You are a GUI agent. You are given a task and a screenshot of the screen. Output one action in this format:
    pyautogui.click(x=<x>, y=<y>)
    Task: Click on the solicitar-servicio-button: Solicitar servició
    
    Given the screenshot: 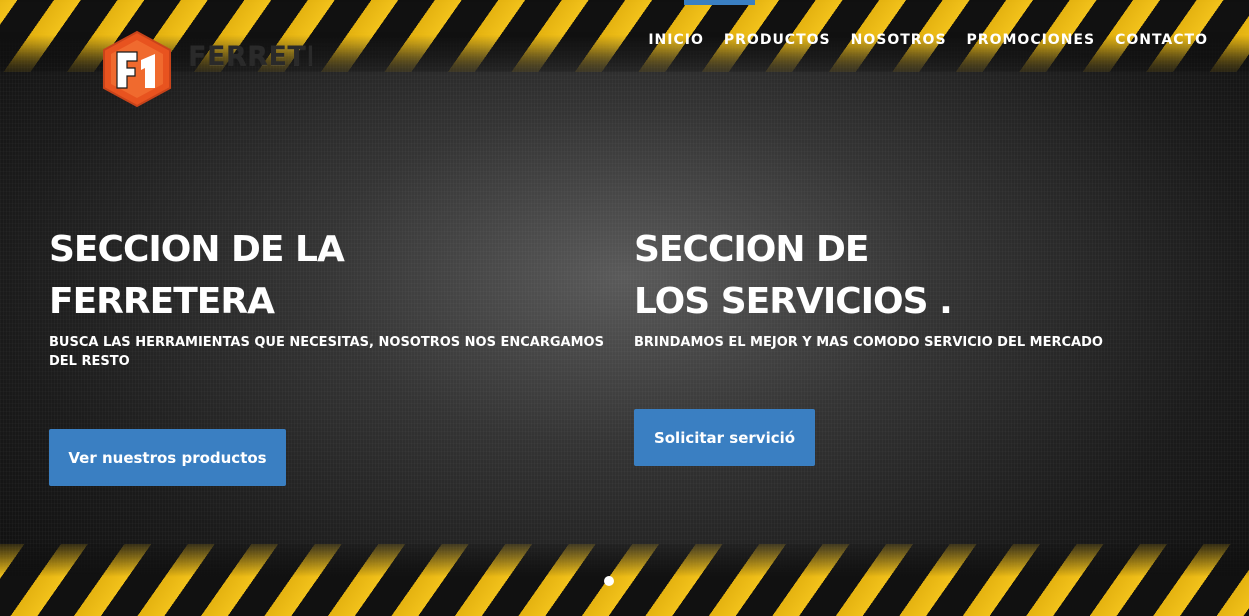 What is the action you would take?
    pyautogui.click(x=724, y=437)
    